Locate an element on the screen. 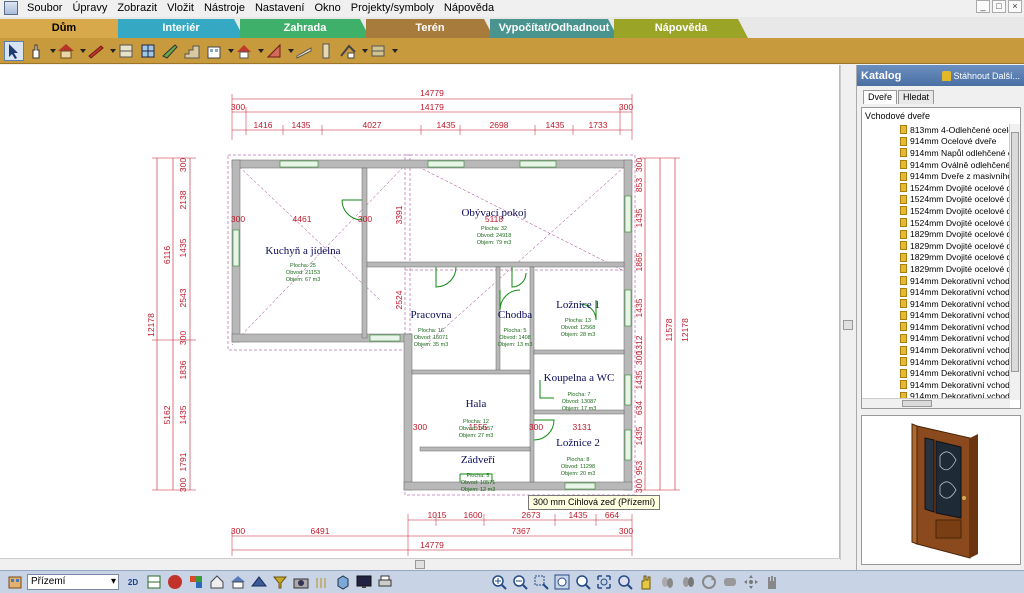  rotate-icon is located at coordinates (709, 582).